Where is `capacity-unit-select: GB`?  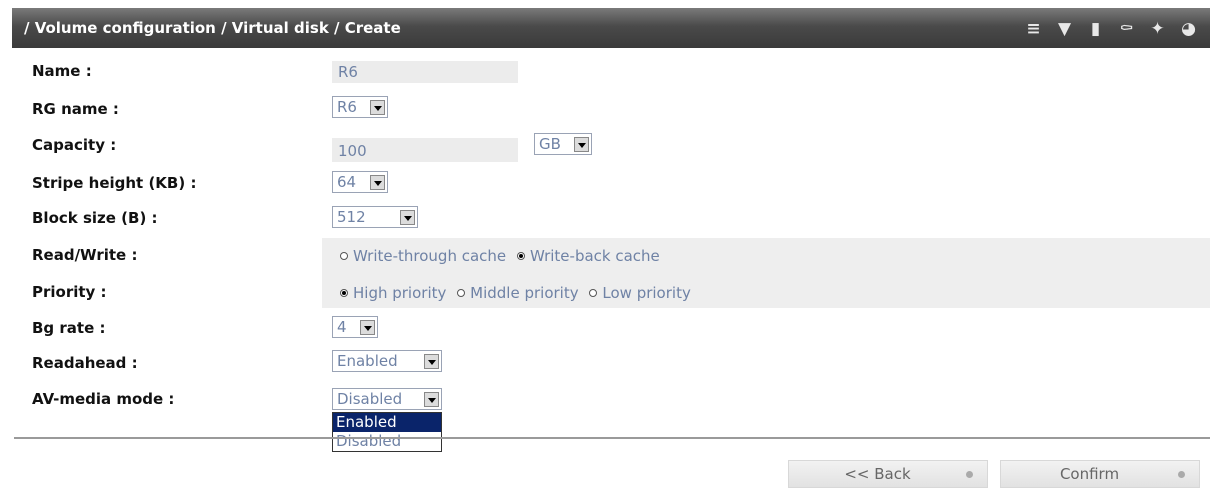
capacity-unit-select: GB is located at coordinates (563, 144).